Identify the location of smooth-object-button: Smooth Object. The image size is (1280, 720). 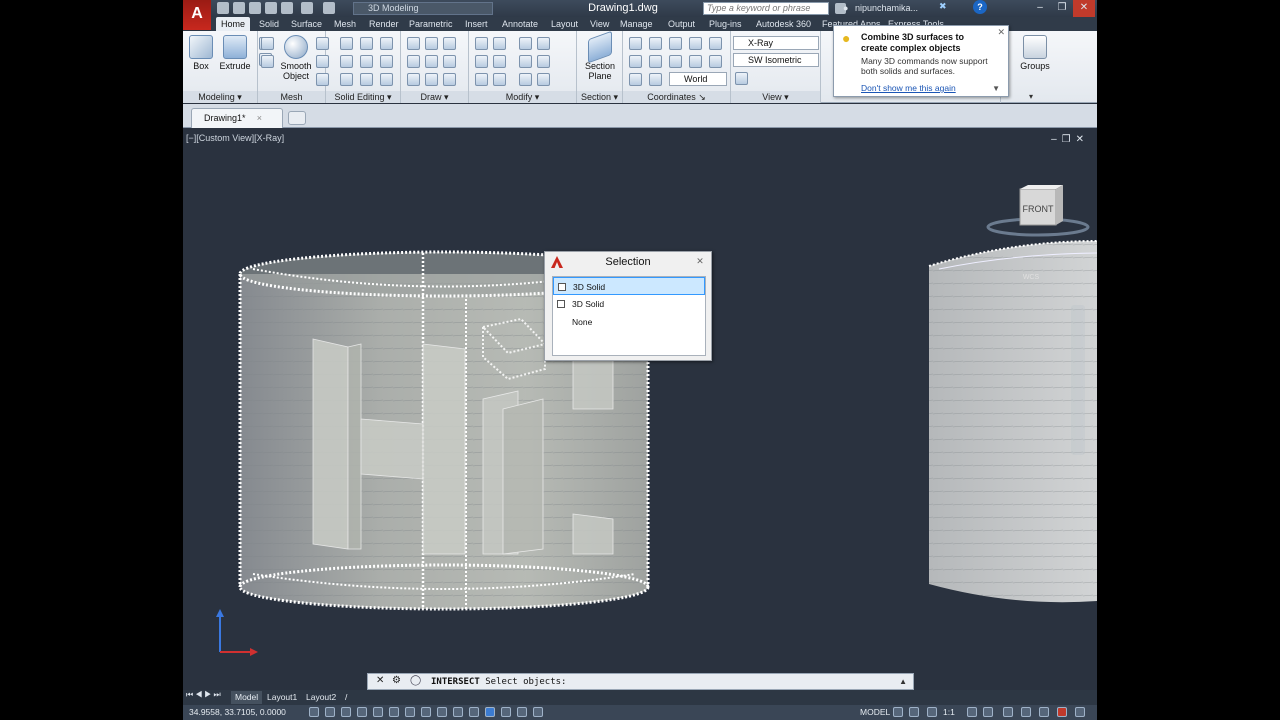
(296, 58).